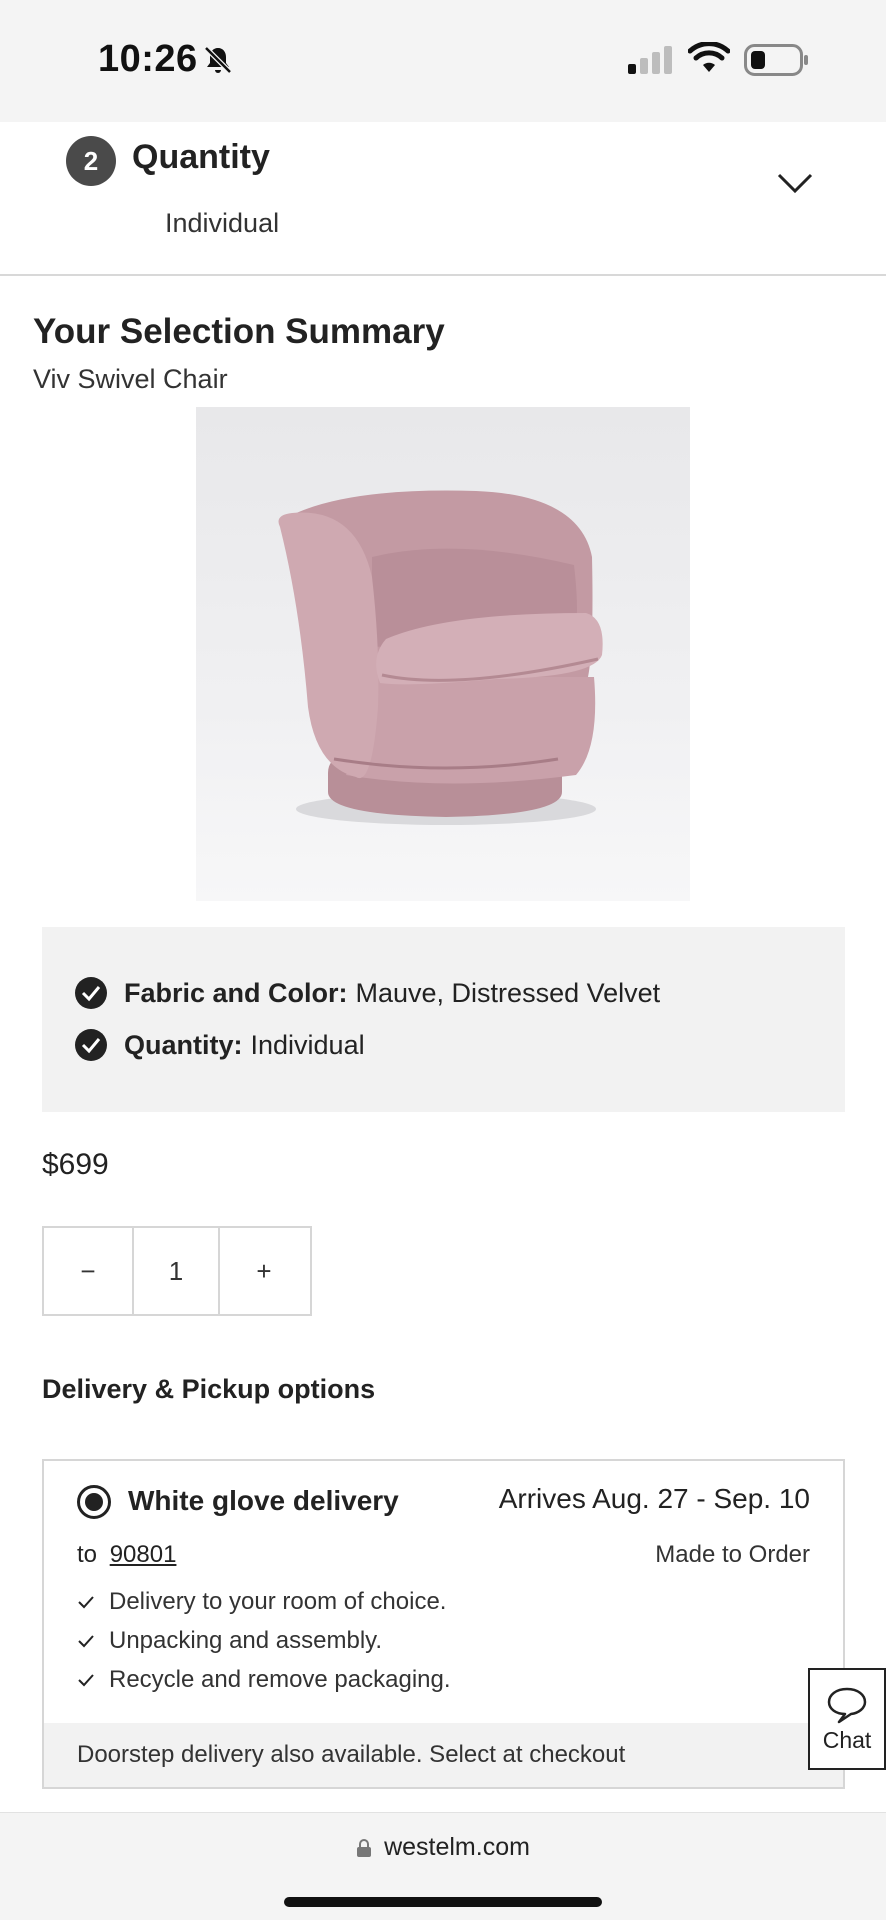  I want to click on status-time: 10:26, so click(148, 59).